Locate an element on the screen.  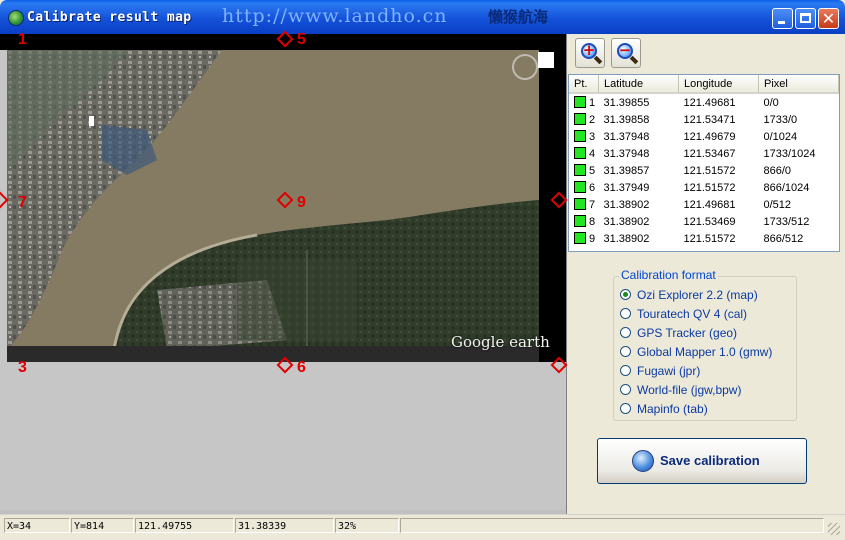
status-x: X=34 is located at coordinates (37, 525).